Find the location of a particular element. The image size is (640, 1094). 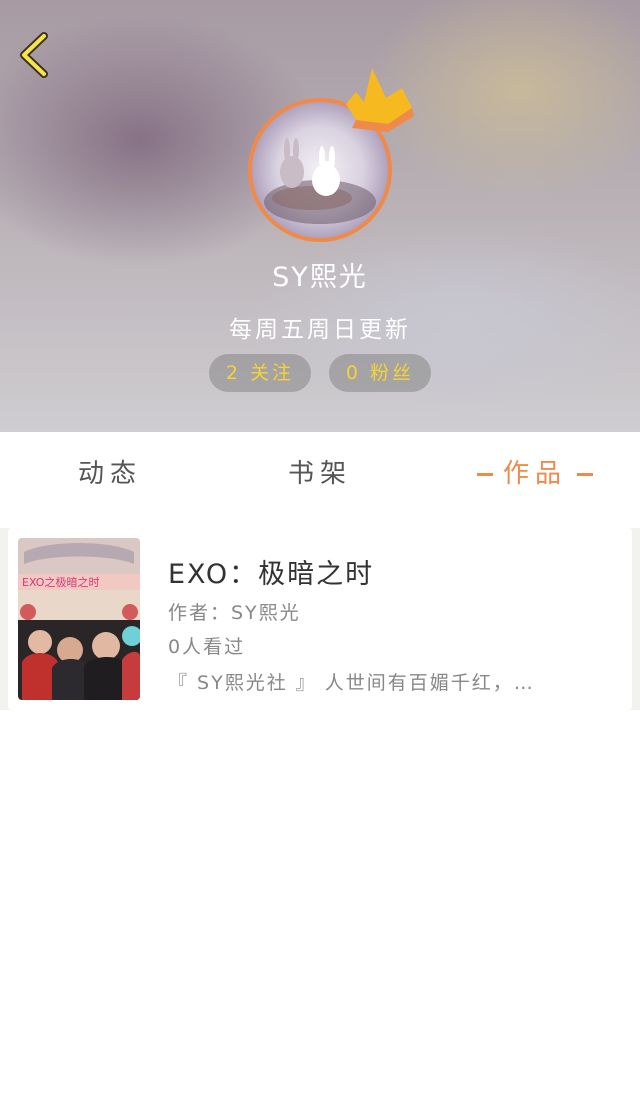

book-title: EXO：极暗之时 is located at coordinates (271, 574).